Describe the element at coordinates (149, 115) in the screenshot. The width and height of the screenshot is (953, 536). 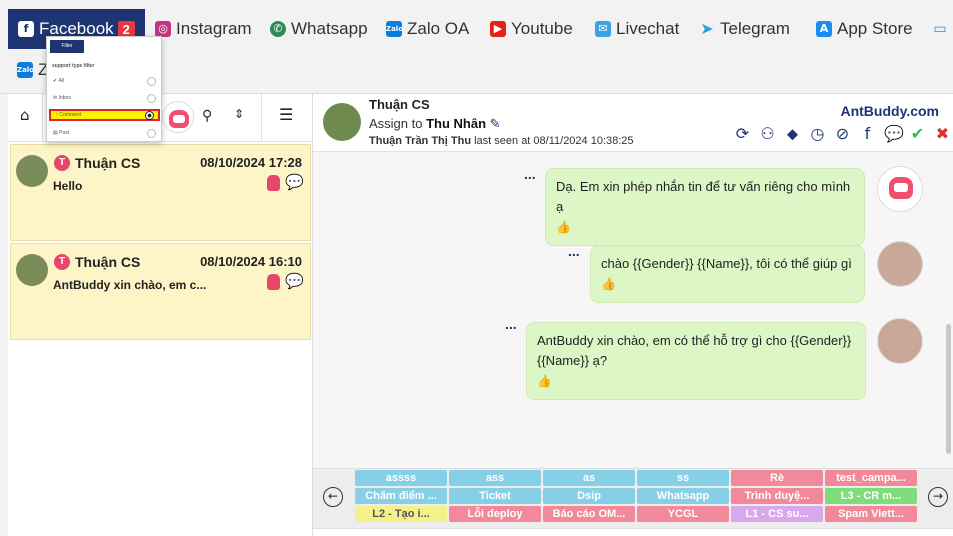
I see `radio-selected` at that location.